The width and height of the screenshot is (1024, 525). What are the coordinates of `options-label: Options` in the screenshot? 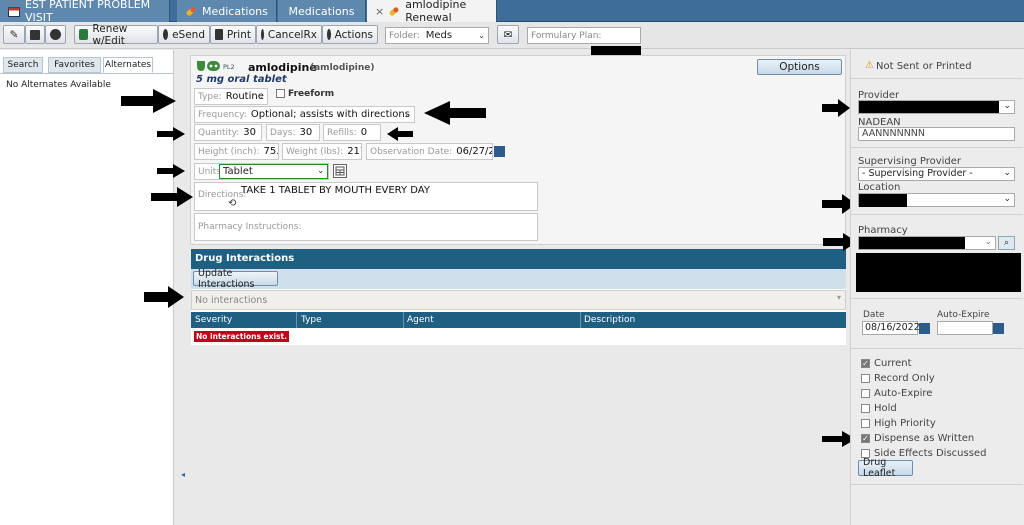 It's located at (799, 67).